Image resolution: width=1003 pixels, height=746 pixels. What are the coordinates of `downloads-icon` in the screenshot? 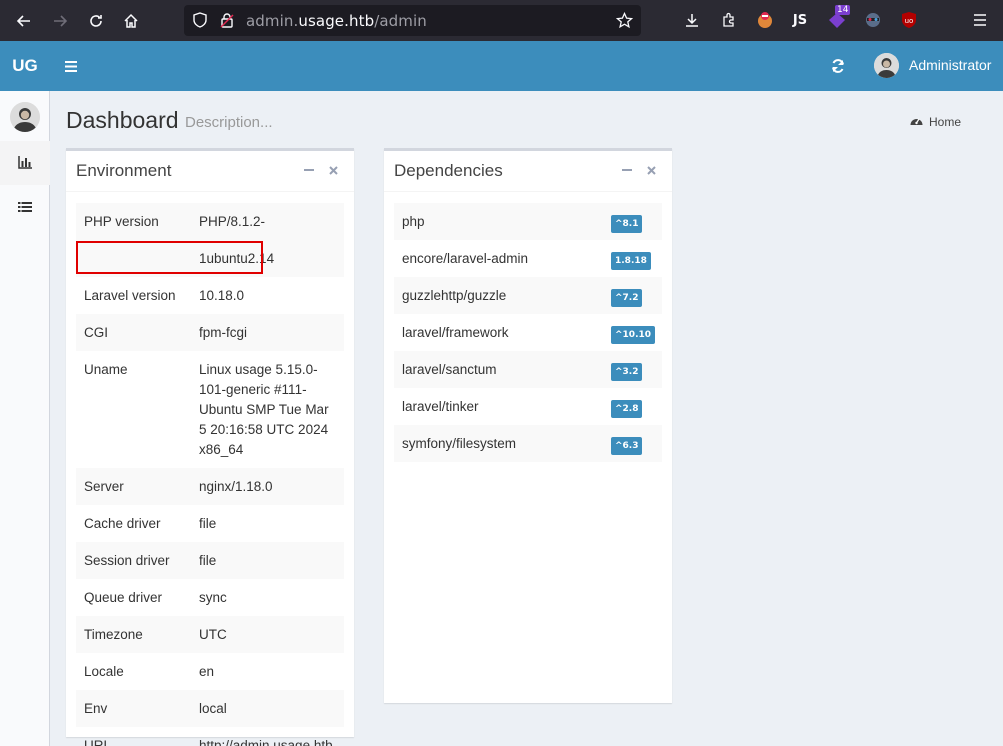 It's located at (692, 20).